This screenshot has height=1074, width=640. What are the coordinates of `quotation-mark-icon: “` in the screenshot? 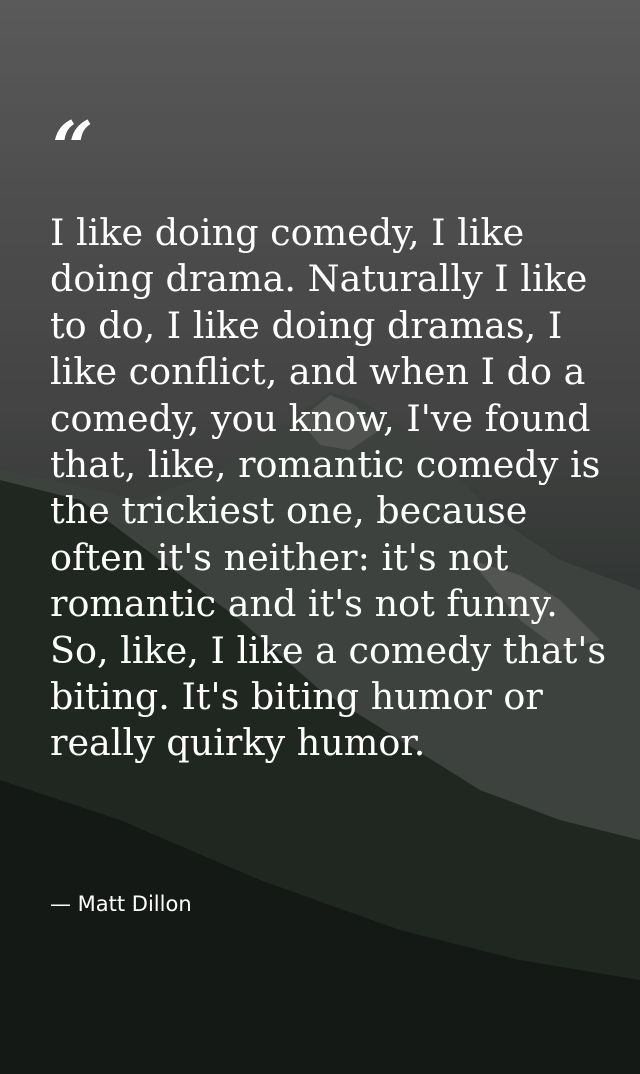 It's located at (73, 147).